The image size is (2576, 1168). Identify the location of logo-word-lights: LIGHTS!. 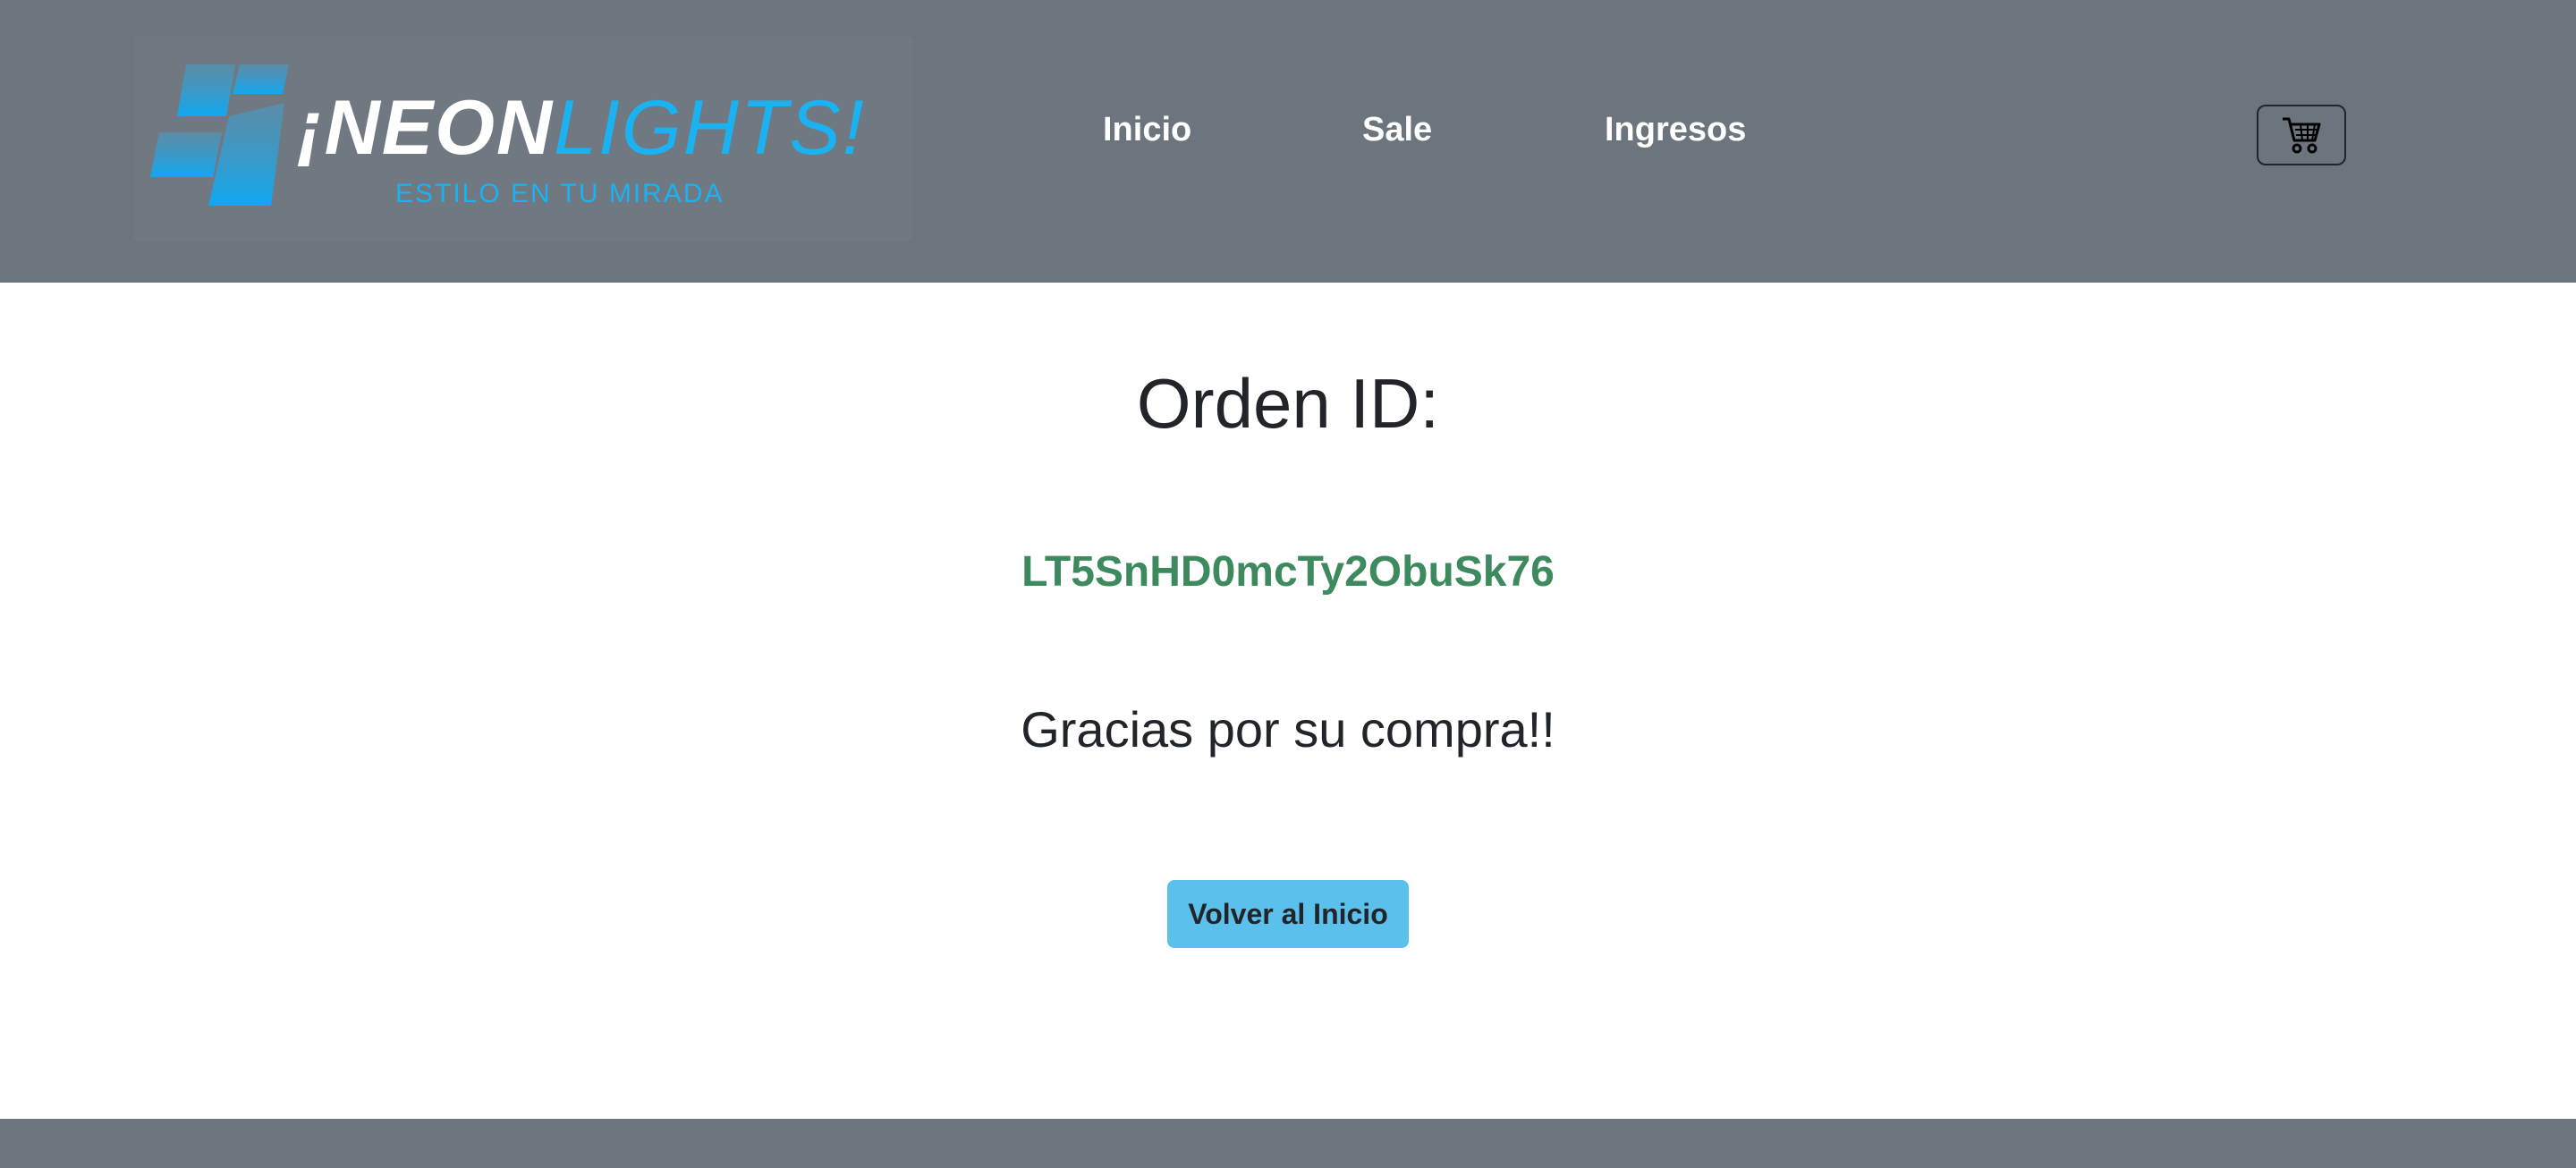
(710, 128).